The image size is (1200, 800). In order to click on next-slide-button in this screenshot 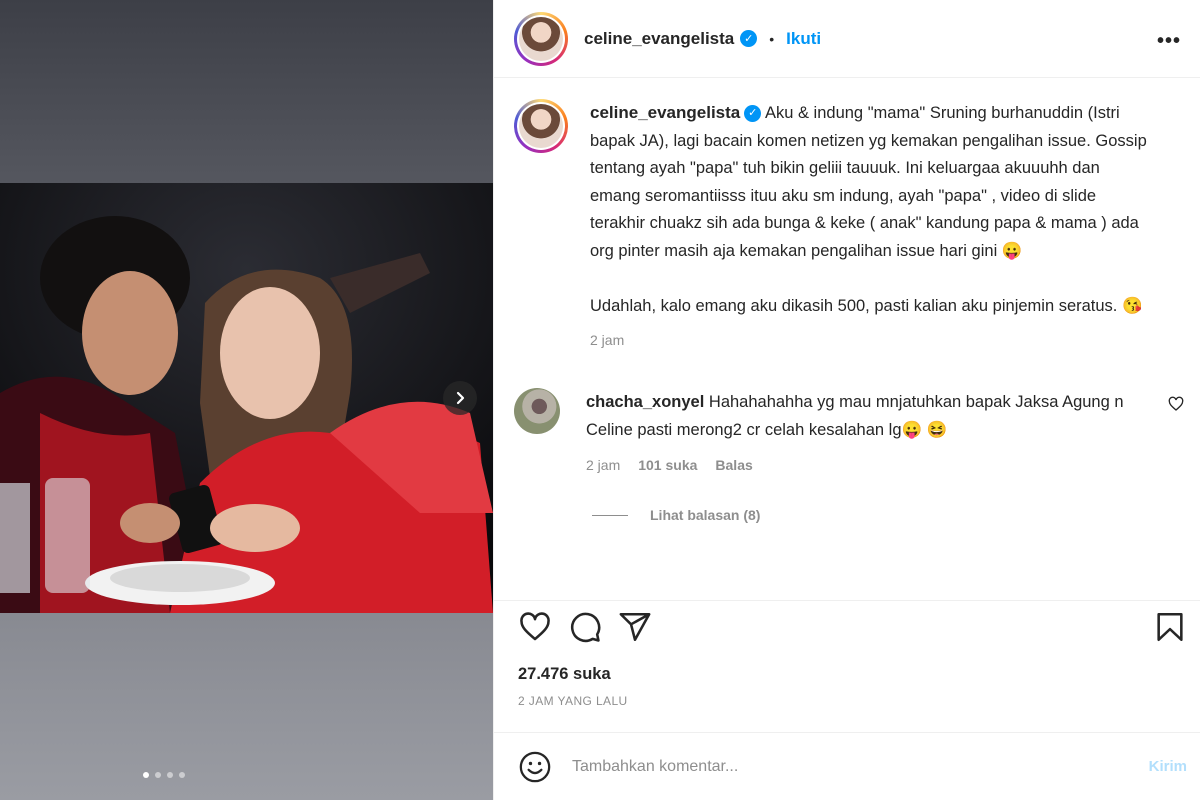, I will do `click(460, 398)`.